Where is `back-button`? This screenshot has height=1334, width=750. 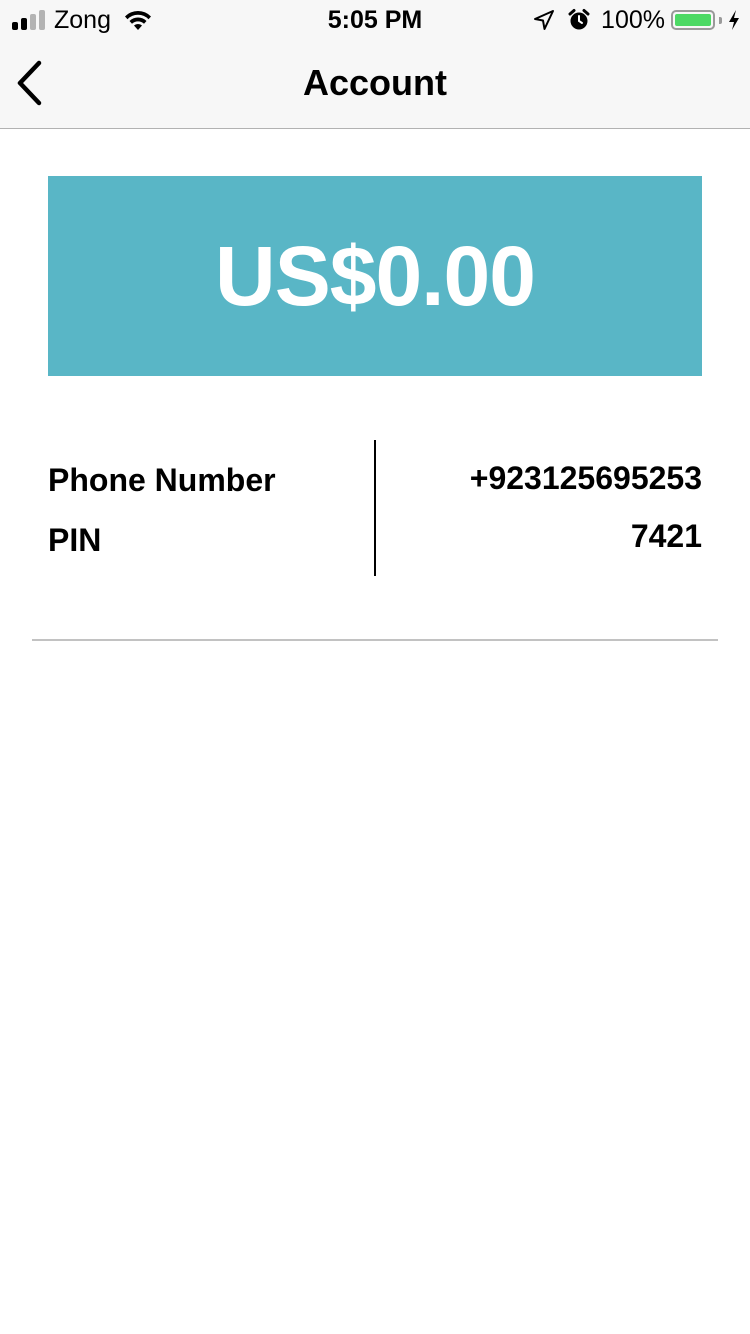 back-button is located at coordinates (31, 83).